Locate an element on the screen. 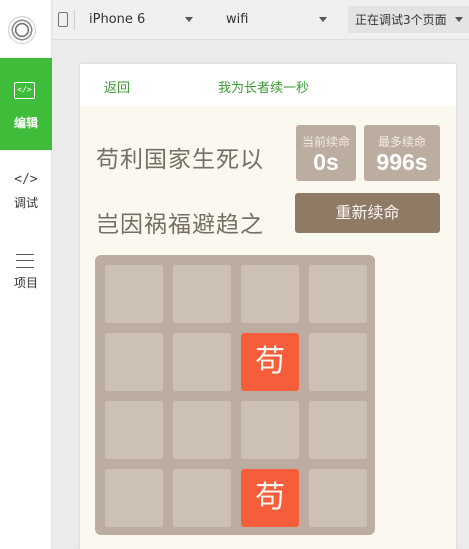  sidebar-item-label: 编辑 is located at coordinates (25, 123).